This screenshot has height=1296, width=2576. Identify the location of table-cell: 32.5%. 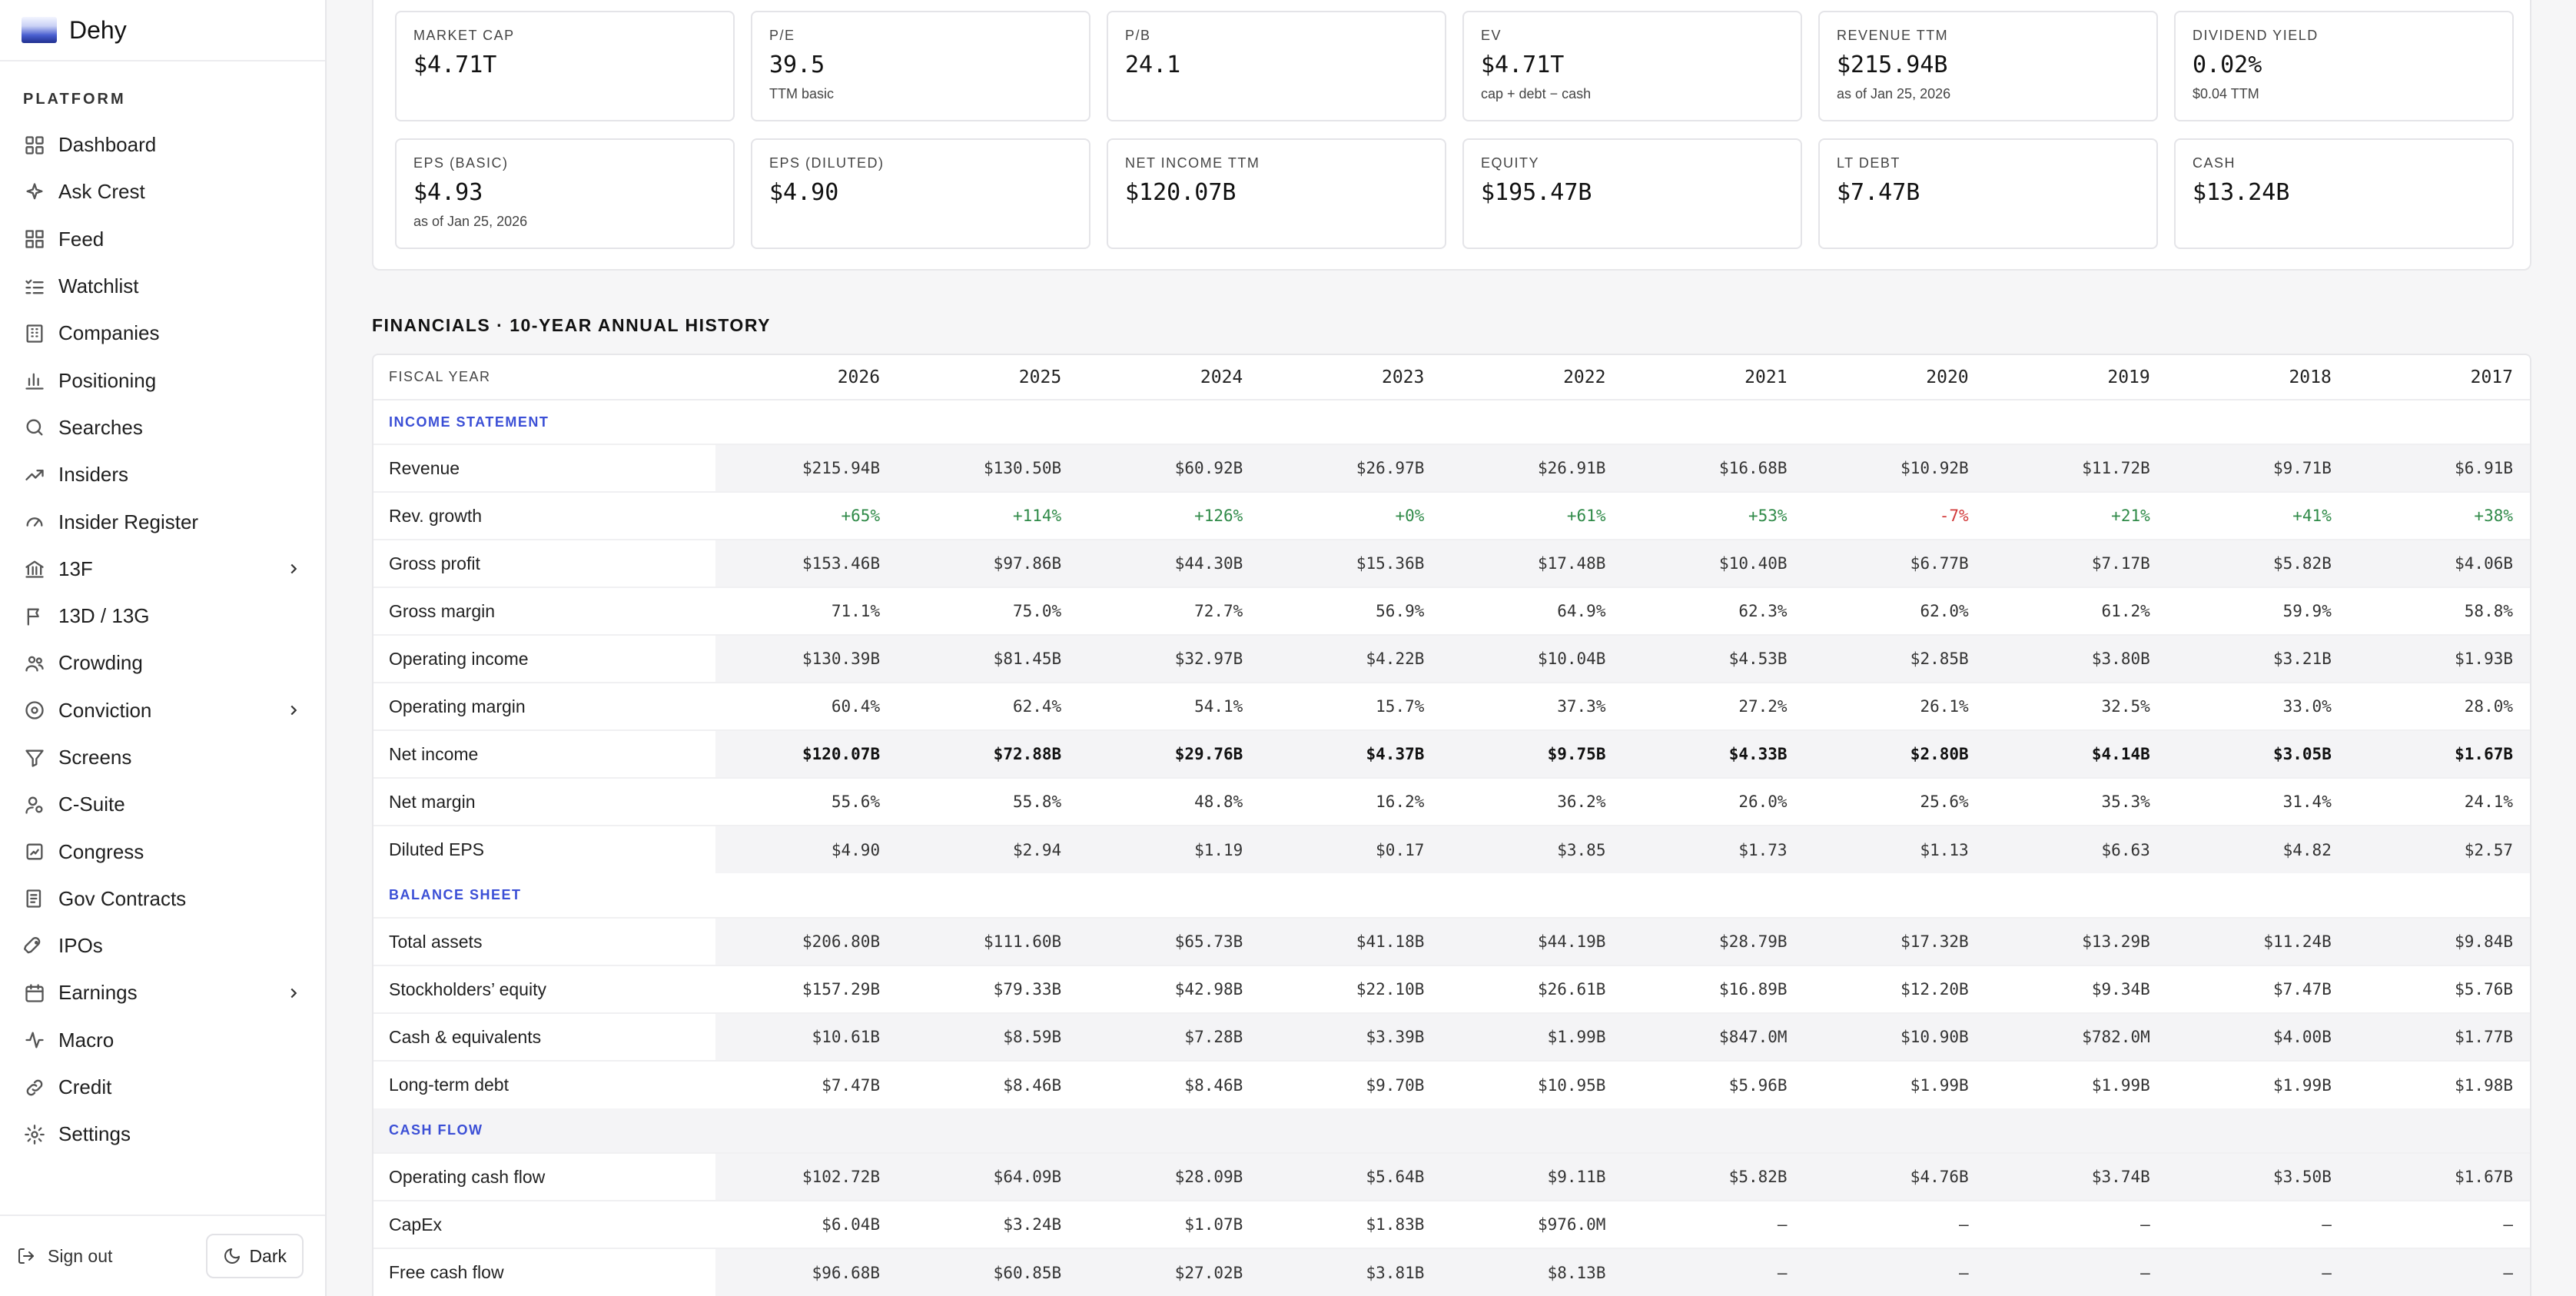
(2125, 706).